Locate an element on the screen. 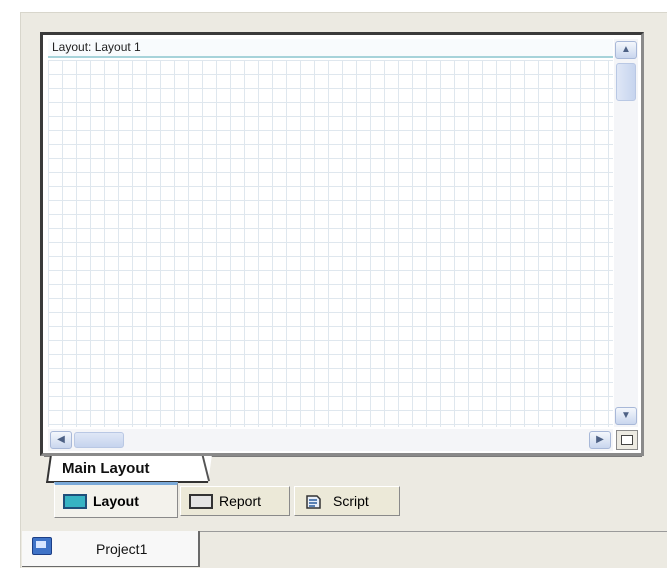 The height and width of the screenshot is (568, 667). tab-report: Report is located at coordinates (235, 501).